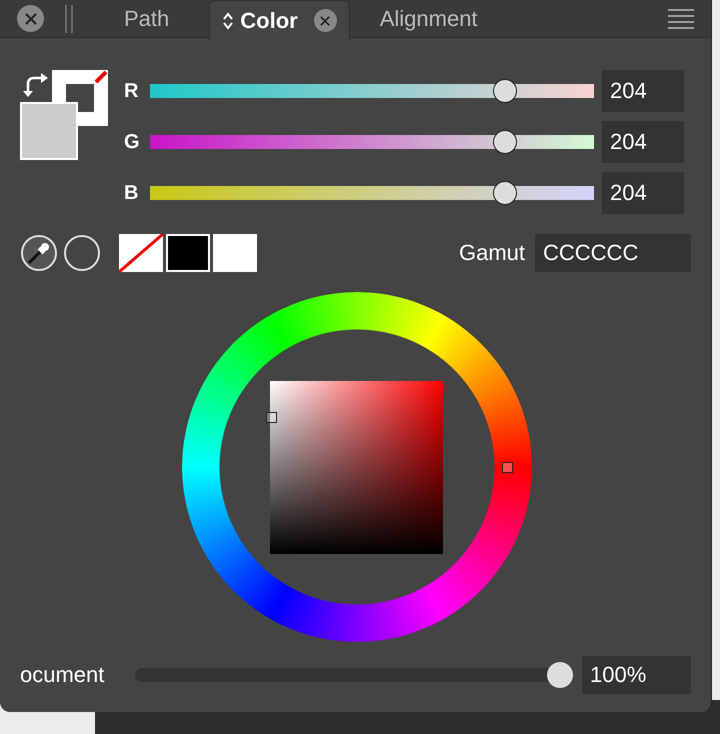 The width and height of the screenshot is (720, 734). I want to click on eyedropper-icon, so click(39, 253).